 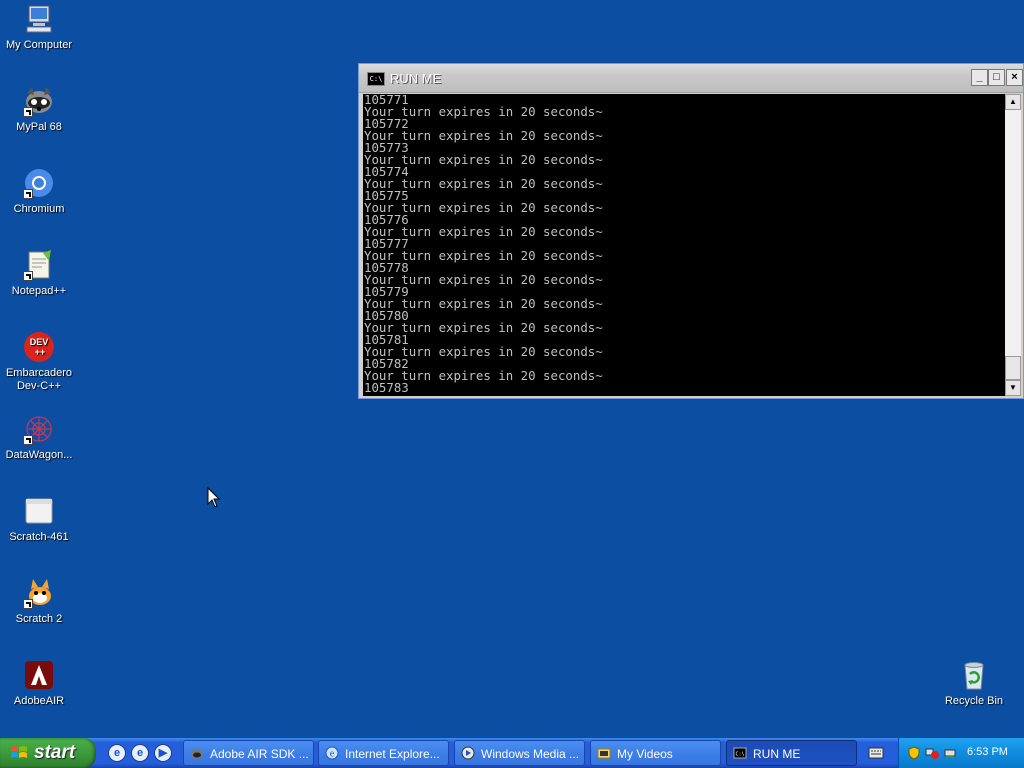 I want to click on scratch-461-icon, so click(x=39, y=511).